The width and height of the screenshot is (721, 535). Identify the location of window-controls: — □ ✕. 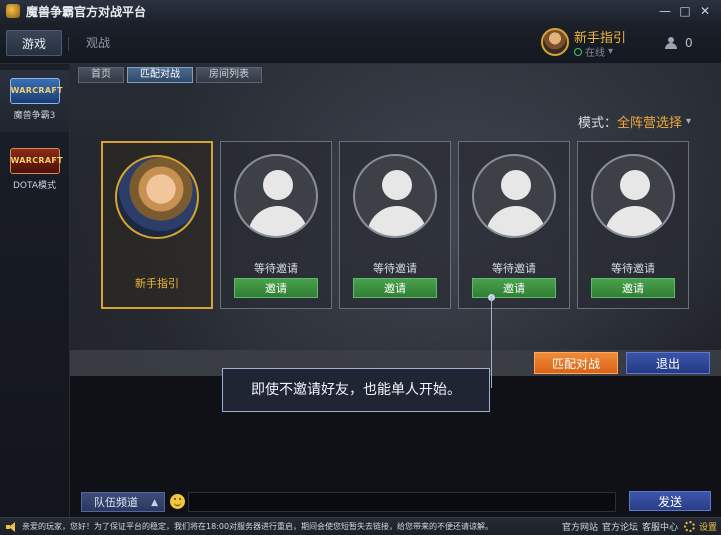
(685, 11).